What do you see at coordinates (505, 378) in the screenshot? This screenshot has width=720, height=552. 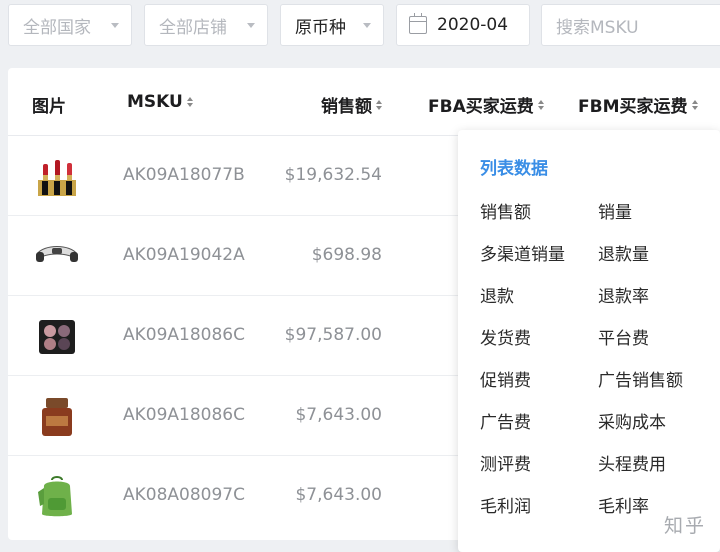 I see `column-option-promo-fee: 促销费` at bounding box center [505, 378].